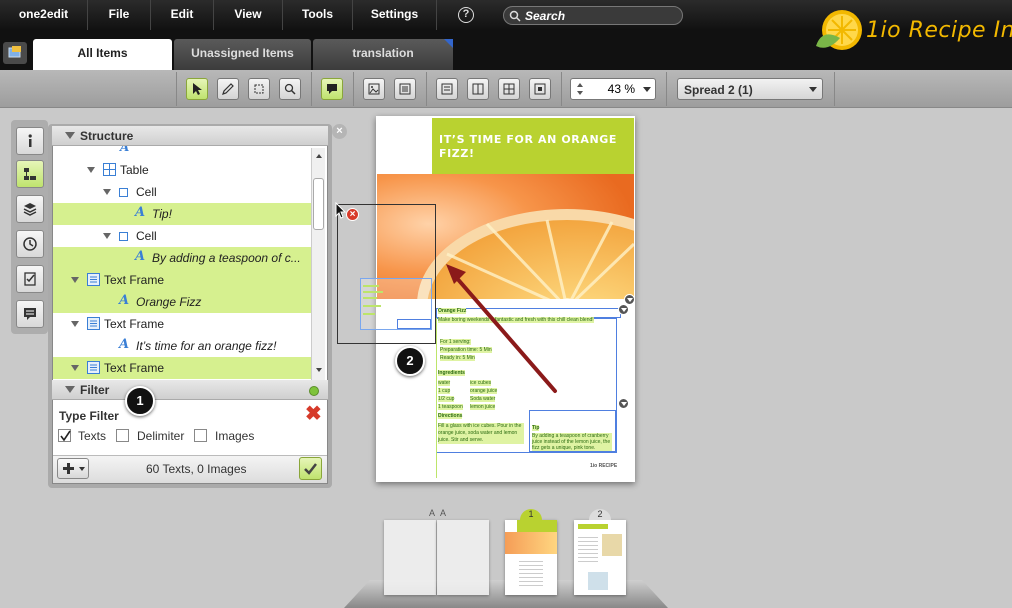  I want to click on page-2-tab: 2, so click(600, 514).